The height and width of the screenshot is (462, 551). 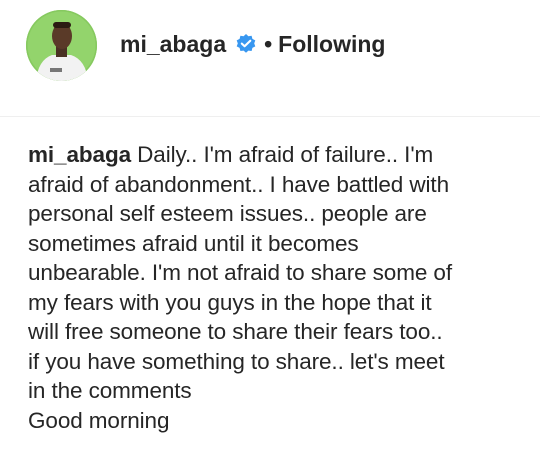 What do you see at coordinates (285, 154) in the screenshot?
I see `caption-text: Daily.. I'm afraid of failure.. I'm` at bounding box center [285, 154].